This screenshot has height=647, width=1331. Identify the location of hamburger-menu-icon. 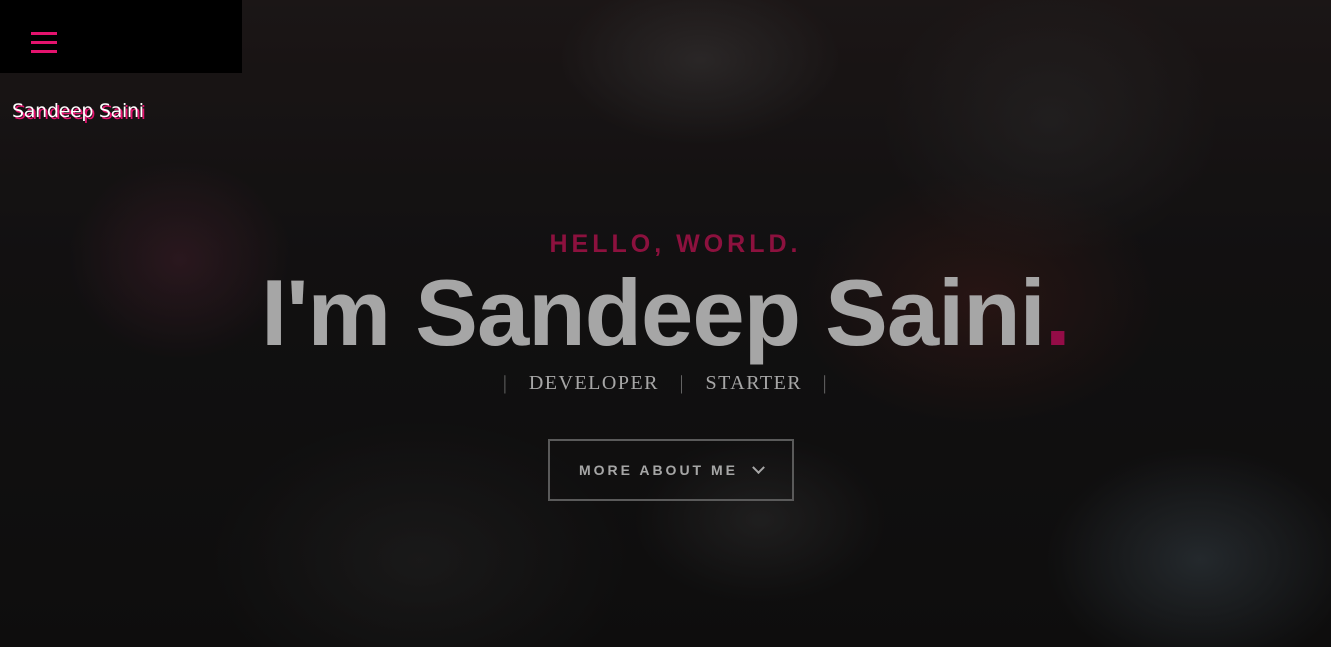
(44, 43).